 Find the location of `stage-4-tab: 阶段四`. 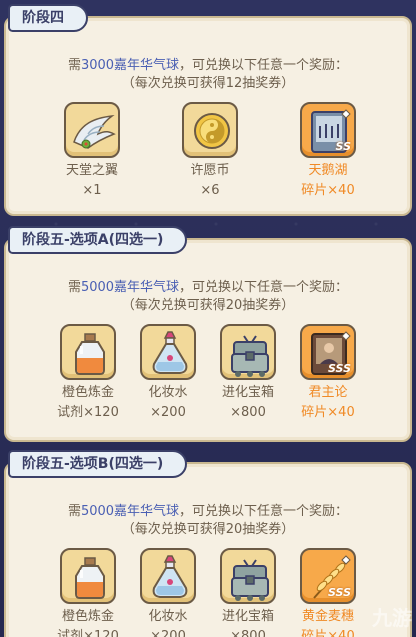

stage-4-tab: 阶段四 is located at coordinates (48, 18).